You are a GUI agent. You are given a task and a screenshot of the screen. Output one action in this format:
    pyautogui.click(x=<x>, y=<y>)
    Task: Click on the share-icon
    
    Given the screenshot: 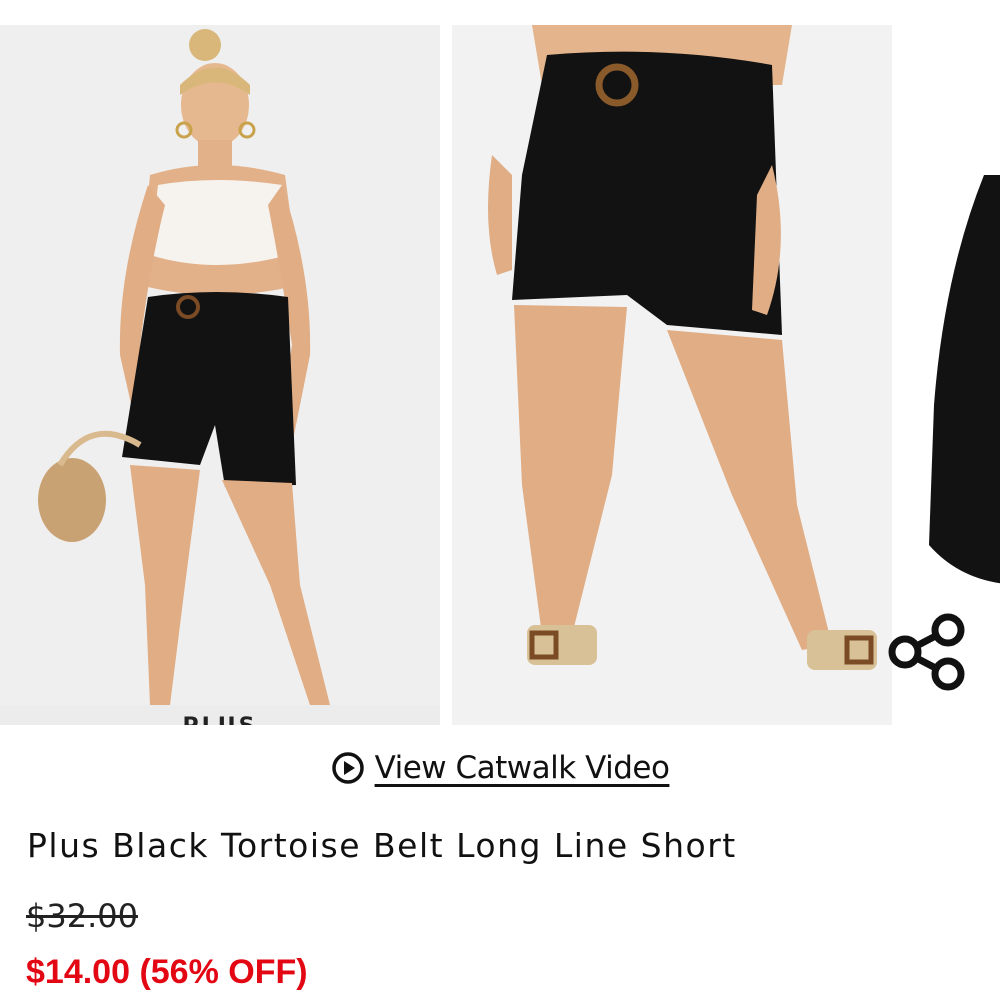 What is the action you would take?
    pyautogui.click(x=926, y=652)
    